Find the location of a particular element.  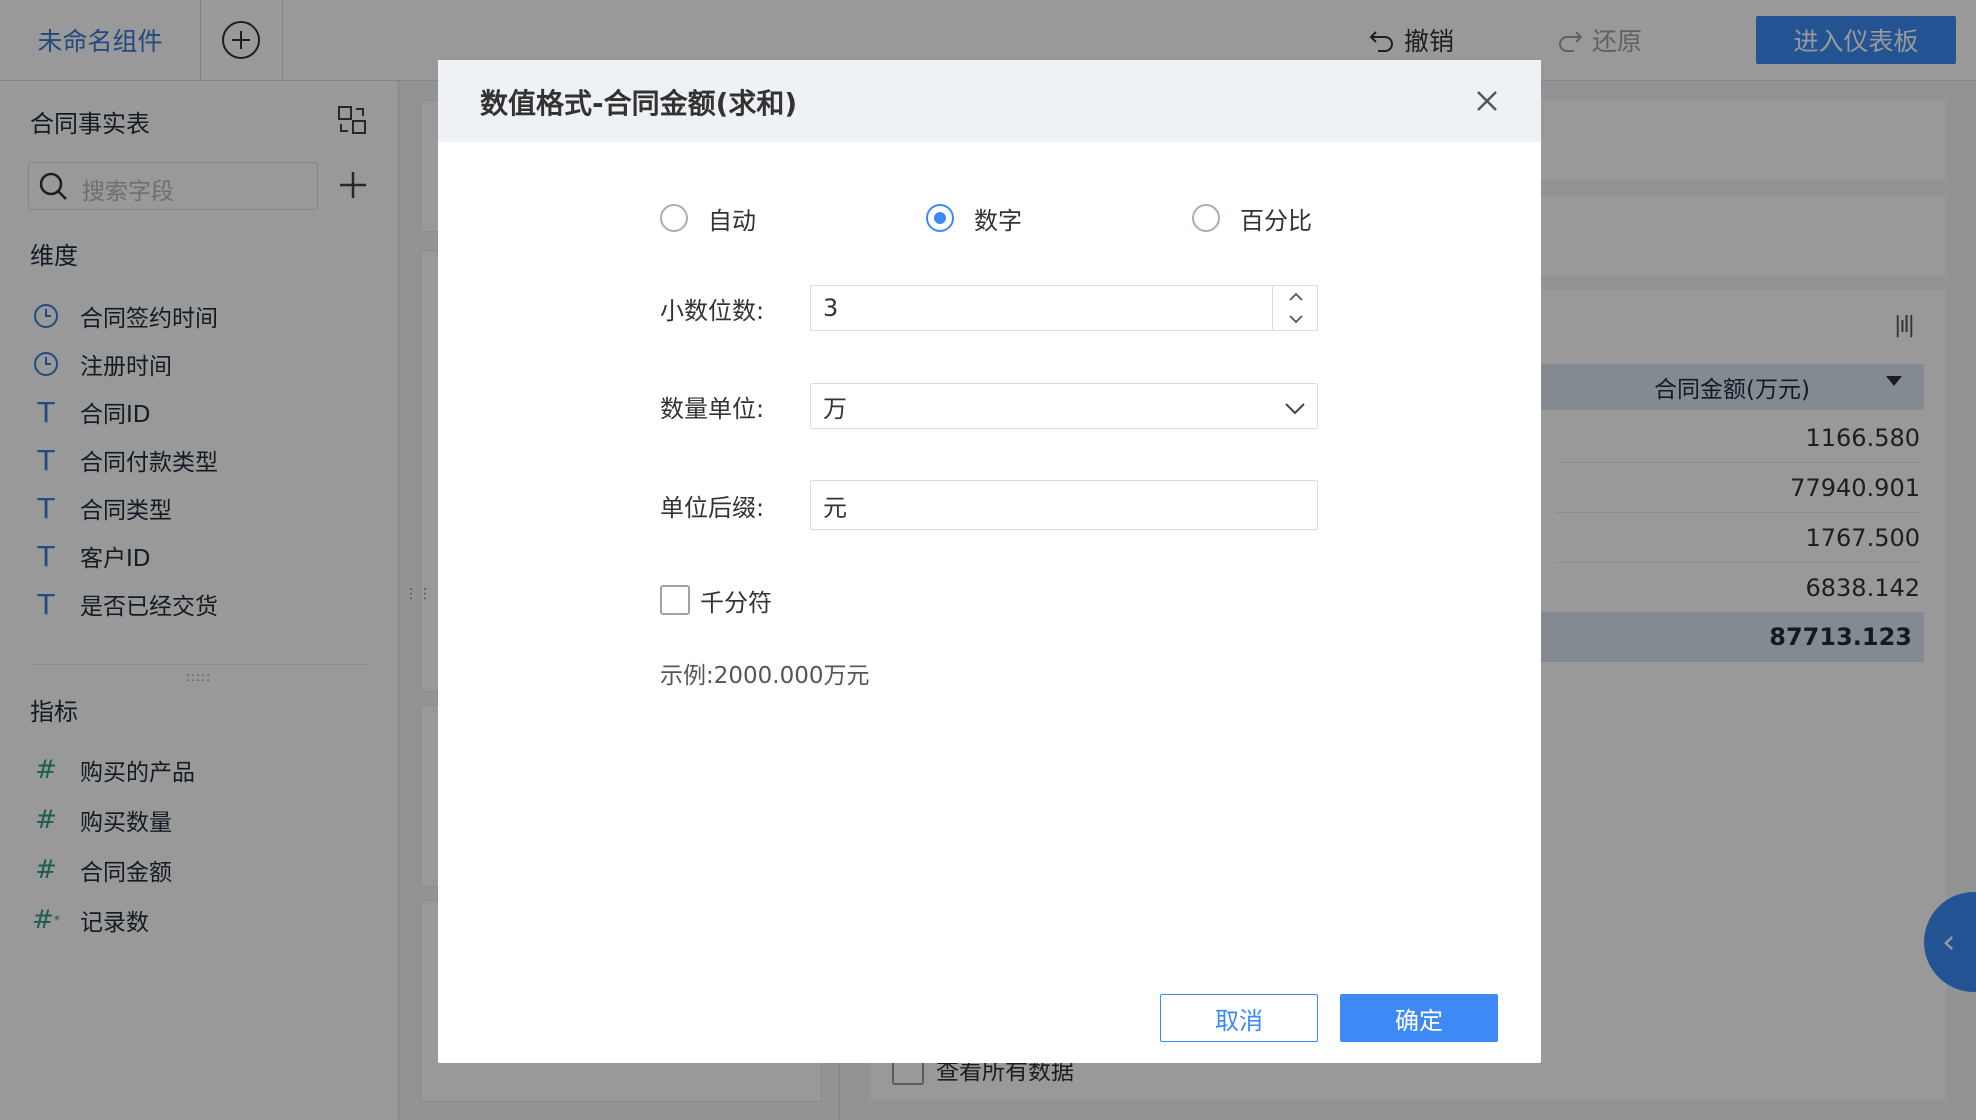

format-option-number: 数字 is located at coordinates (974, 218).